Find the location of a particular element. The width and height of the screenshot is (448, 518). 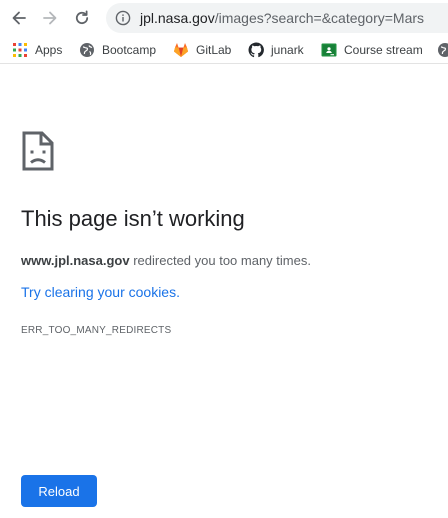

gitlab-icon is located at coordinates (181, 50).